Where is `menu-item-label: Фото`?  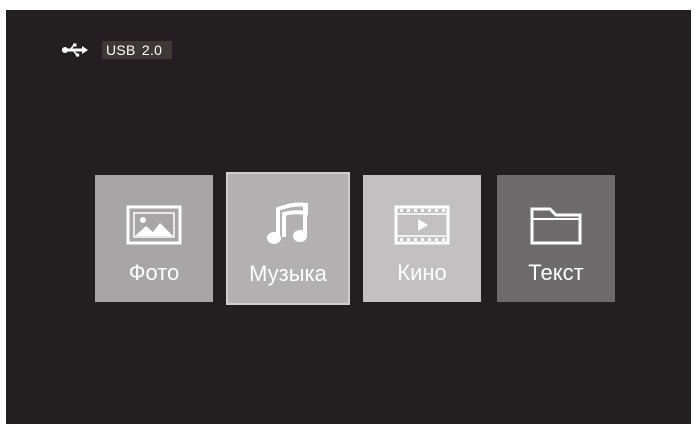 menu-item-label: Фото is located at coordinates (154, 272).